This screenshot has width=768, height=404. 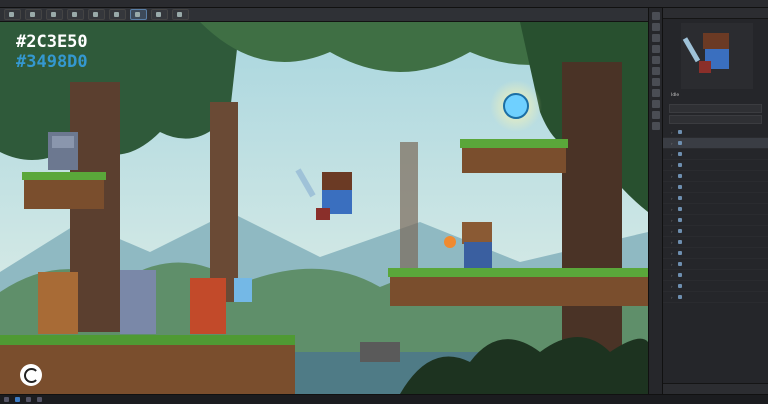 What do you see at coordinates (519, 289) in the screenshot?
I see `platform-right` at bounding box center [519, 289].